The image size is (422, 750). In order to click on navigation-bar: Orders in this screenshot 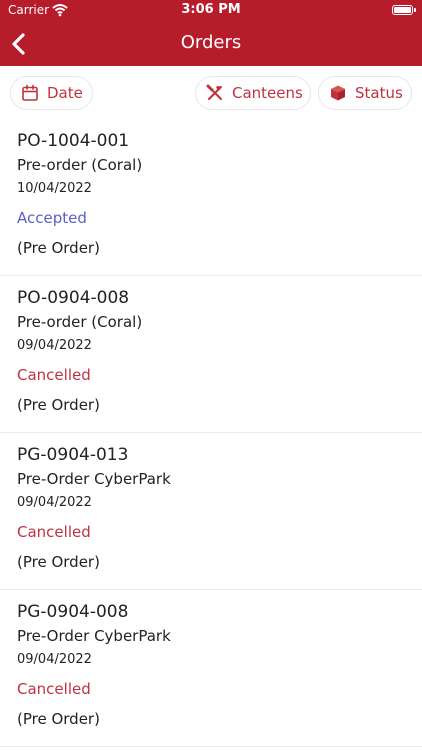, I will do `click(211, 44)`.